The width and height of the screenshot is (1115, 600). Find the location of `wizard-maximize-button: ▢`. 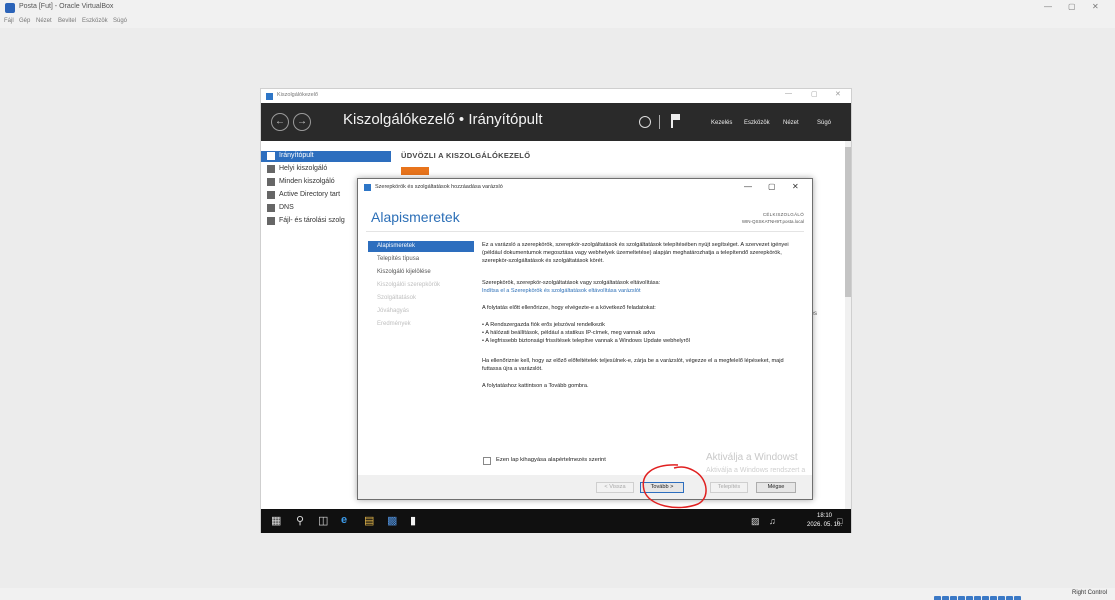

wizard-maximize-button: ▢ is located at coordinates (772, 186).